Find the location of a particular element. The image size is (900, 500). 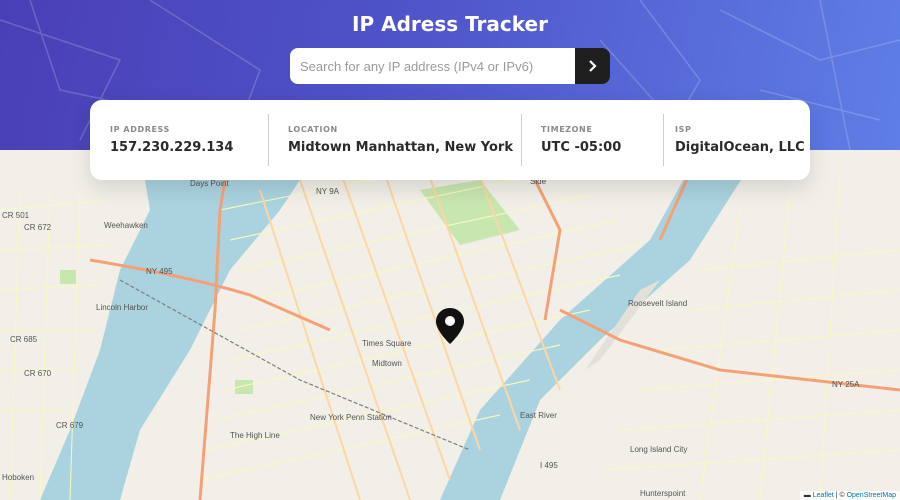

map-label-ny25a: NY 25A is located at coordinates (846, 384).